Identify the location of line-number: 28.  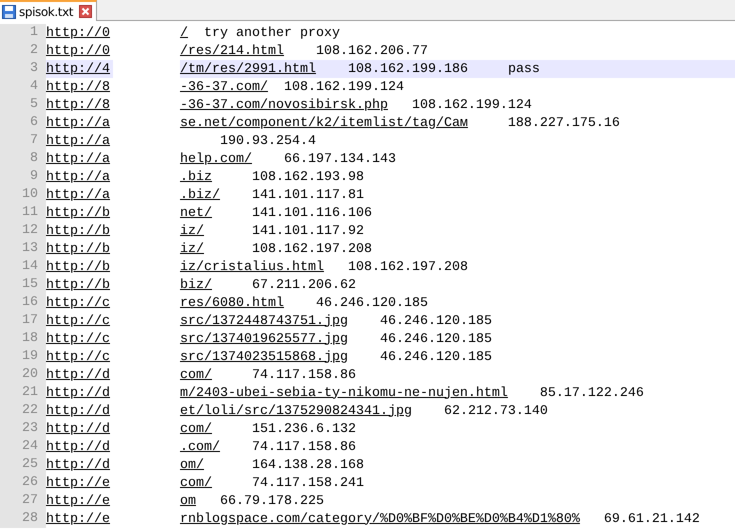
(23, 519).